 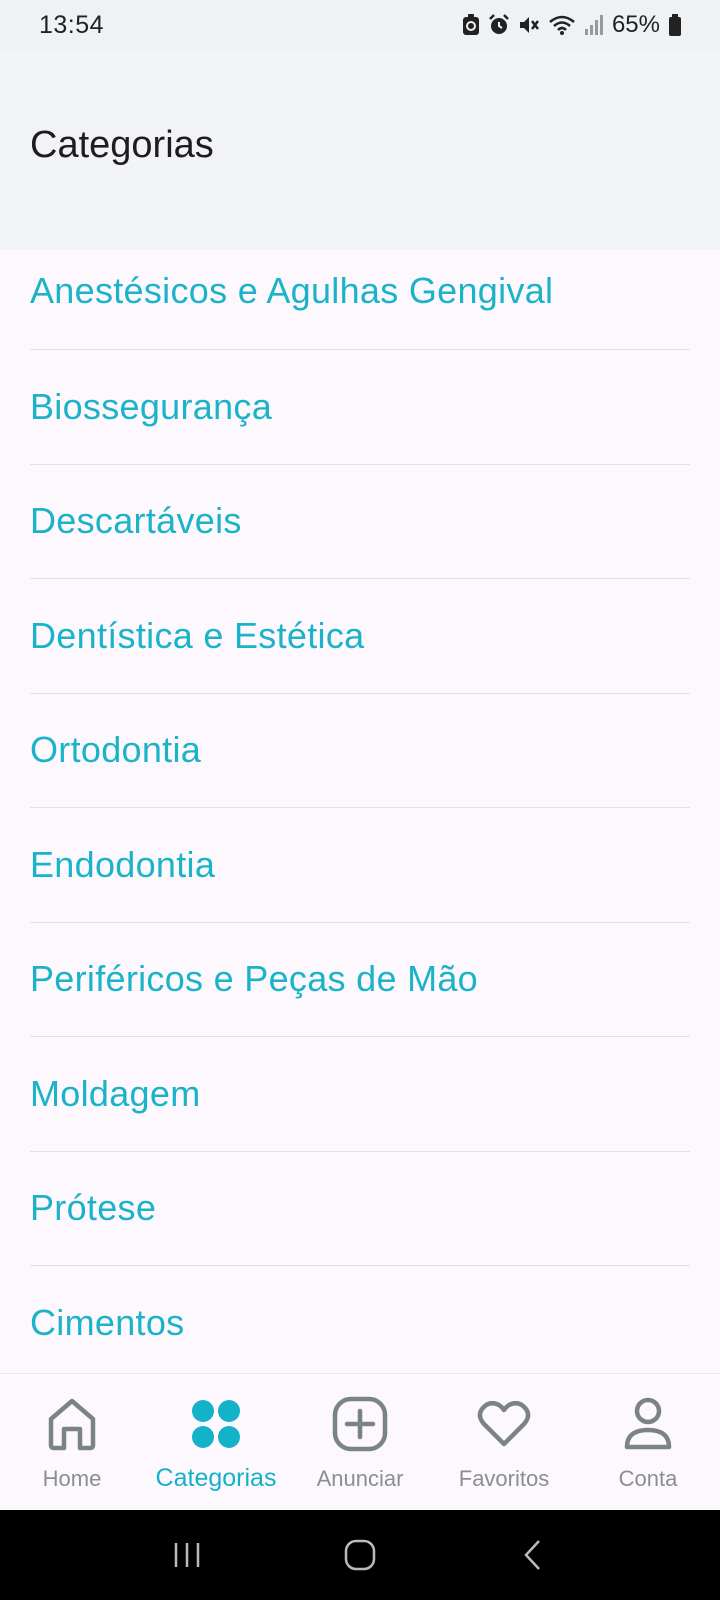 I want to click on home-button-icon, so click(x=360, y=1555).